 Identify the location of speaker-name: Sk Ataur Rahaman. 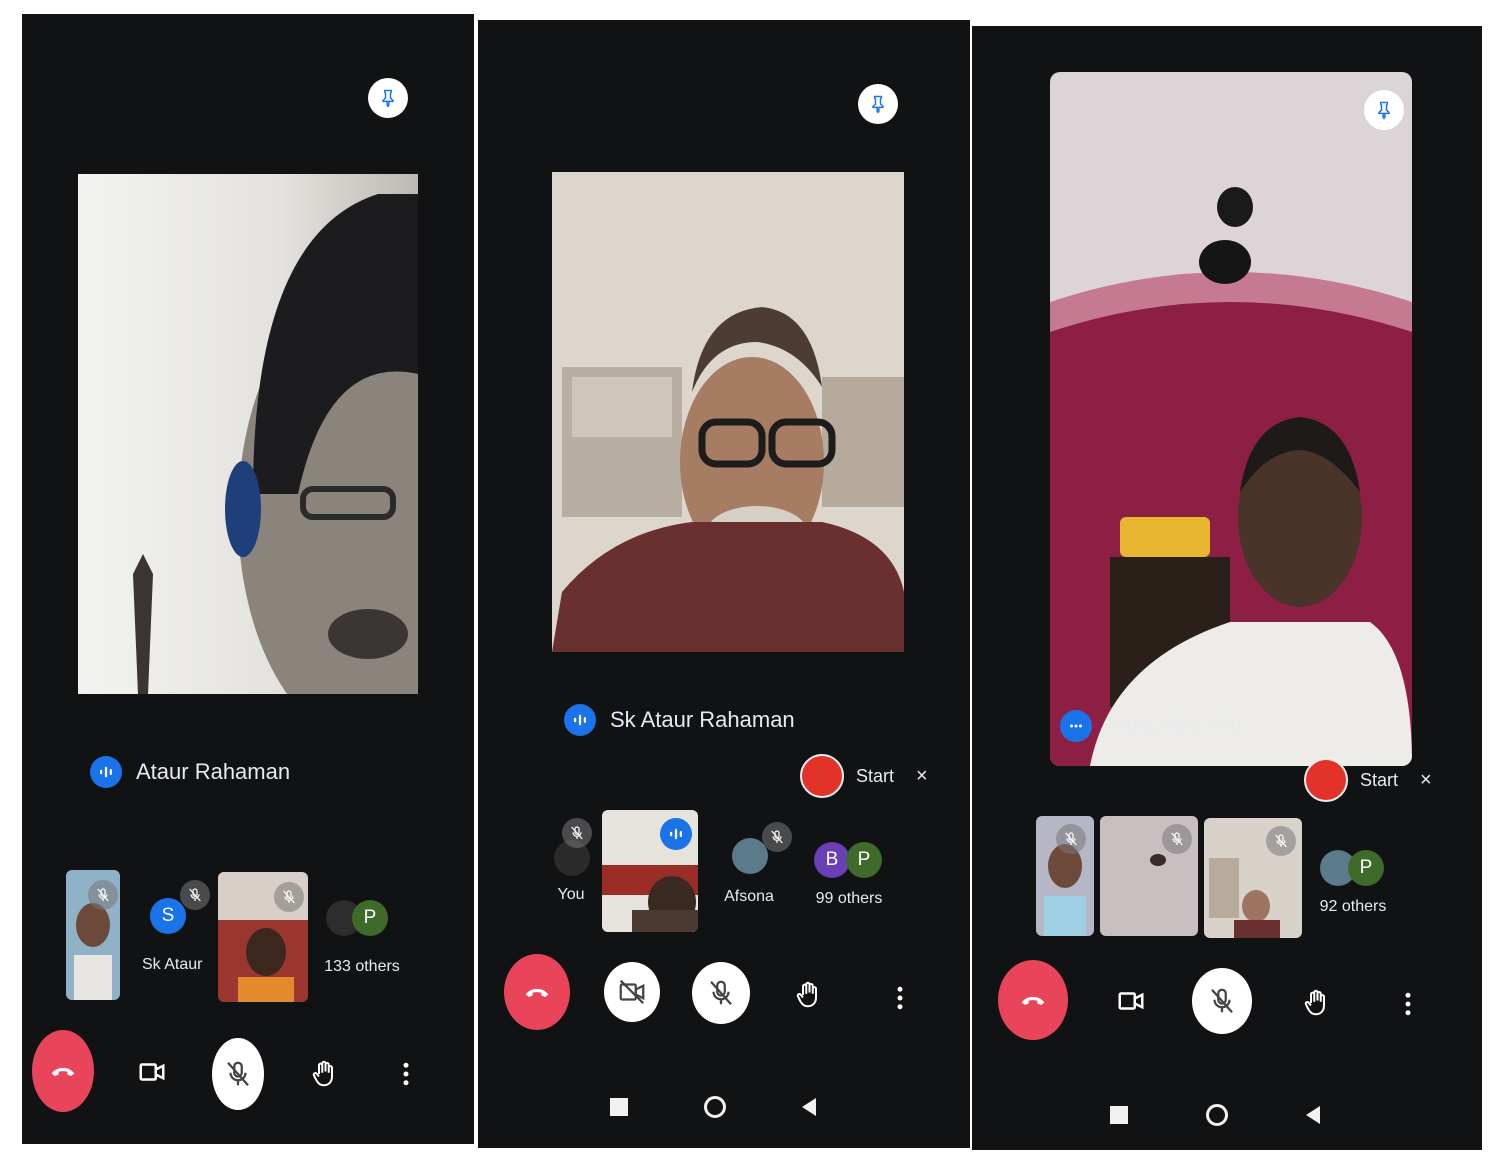
(702, 719).